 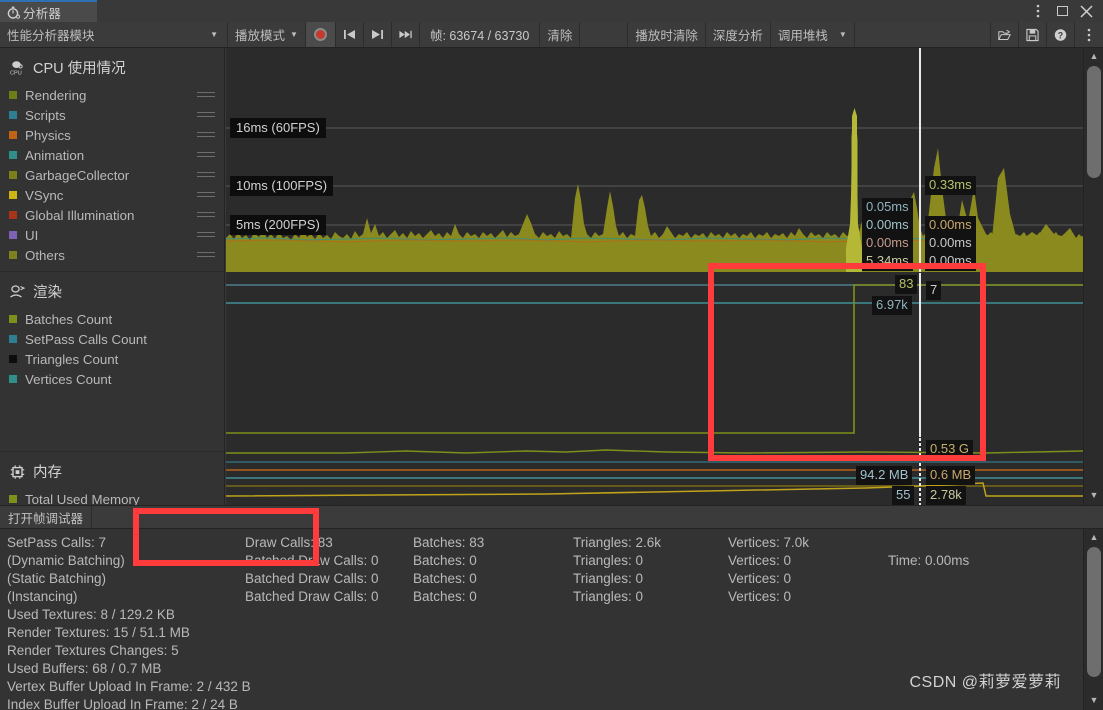 I want to click on stat-text: Vertex Buffer Upload In Frame: 2 / 432 B, so click(x=129, y=686).